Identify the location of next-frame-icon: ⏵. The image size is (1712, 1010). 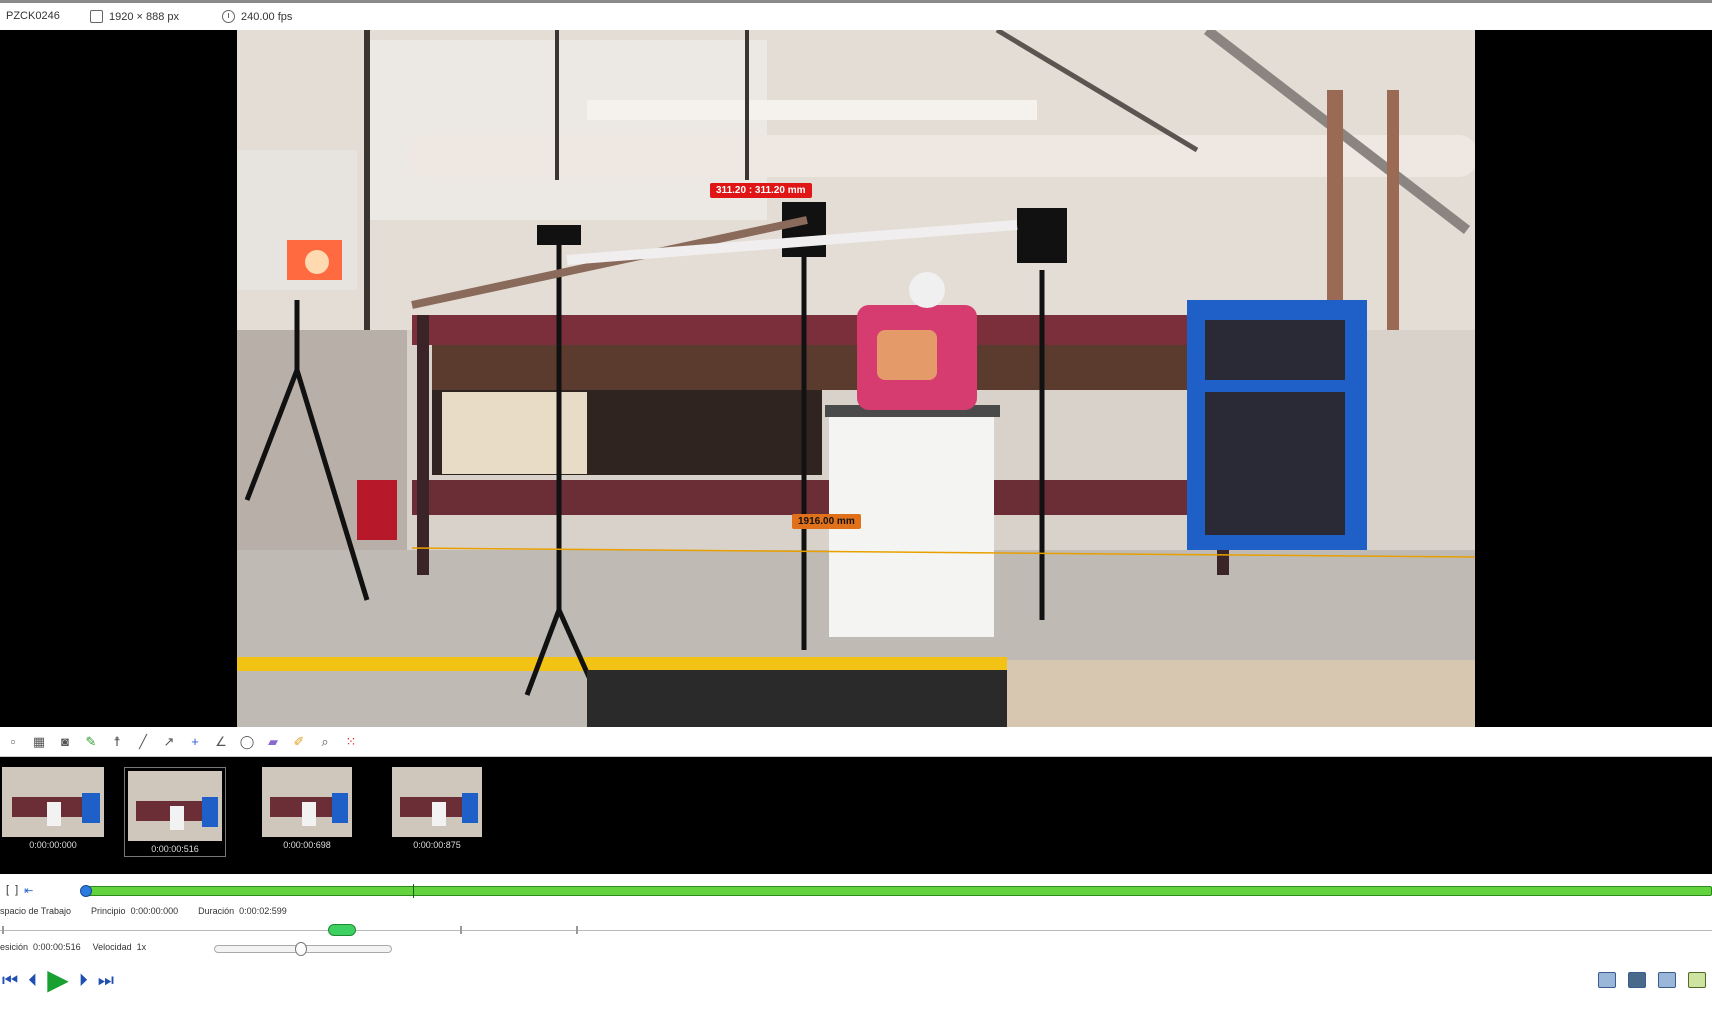
(83, 980).